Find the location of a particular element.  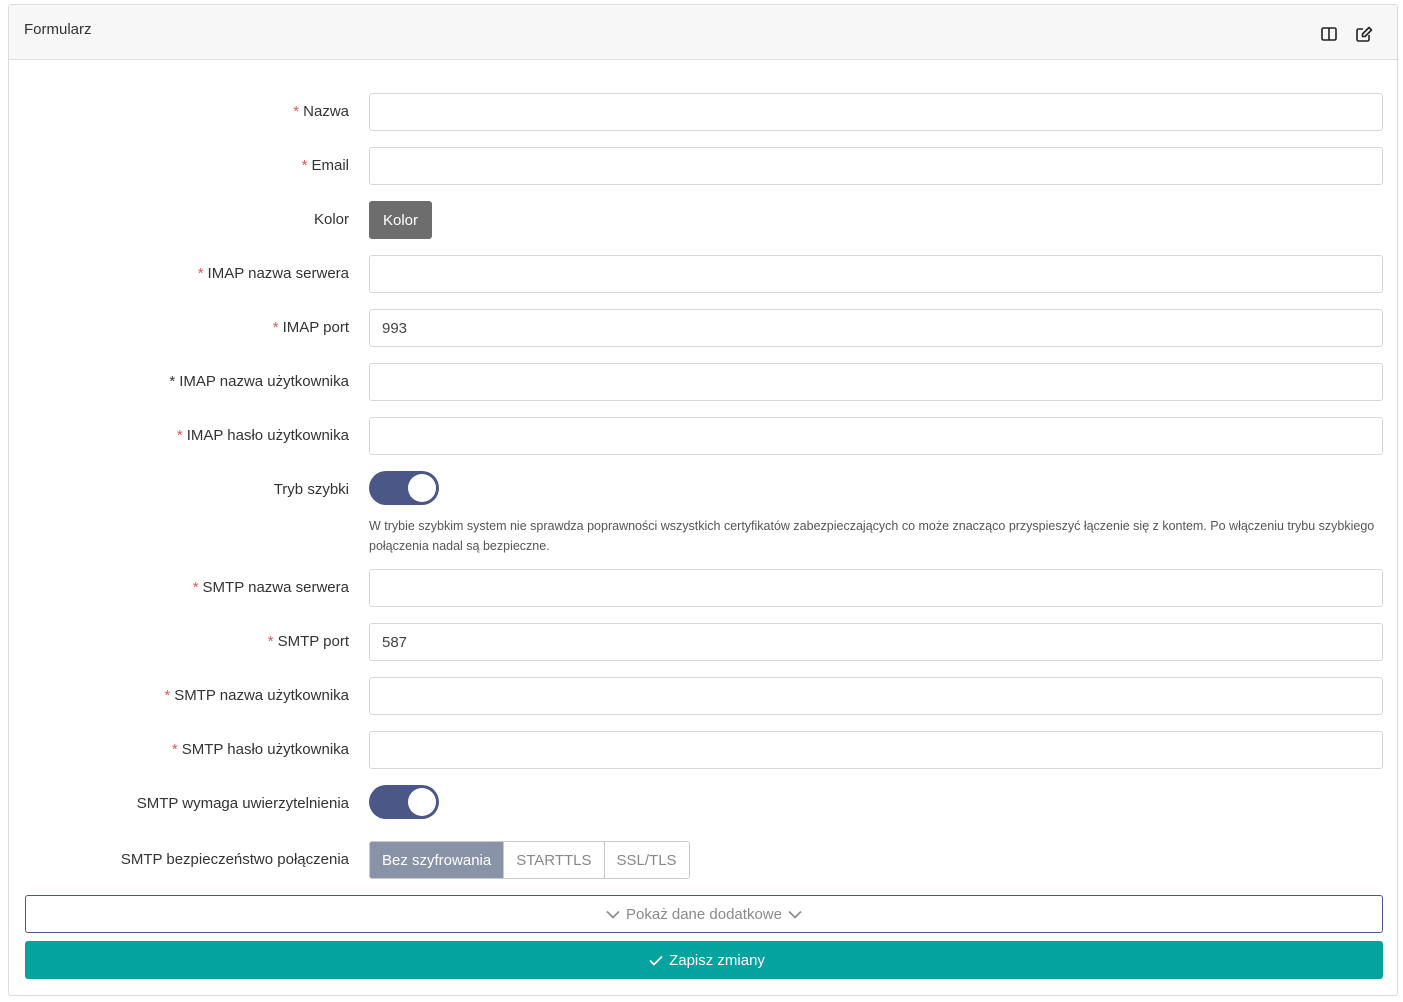

imap-port-input is located at coordinates (876, 328).